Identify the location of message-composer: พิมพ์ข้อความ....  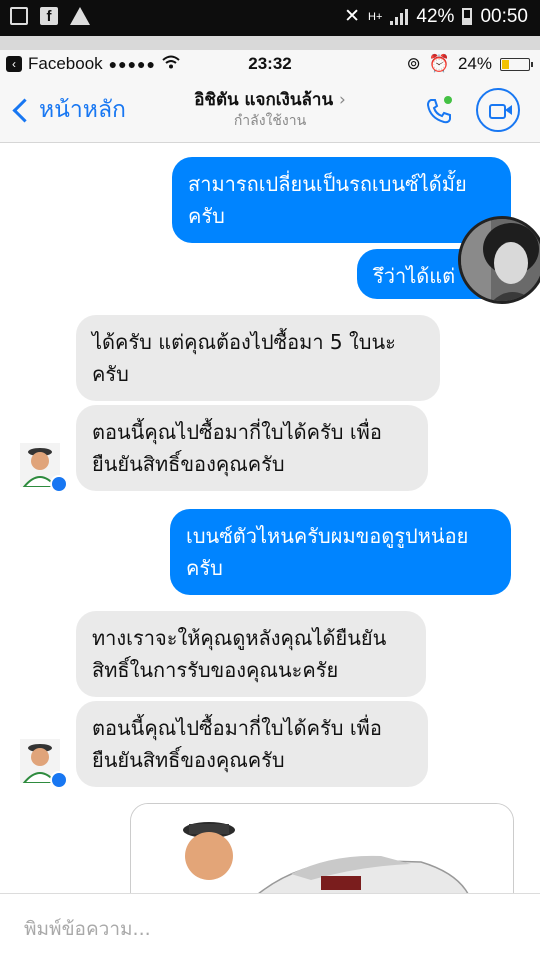
(270, 927).